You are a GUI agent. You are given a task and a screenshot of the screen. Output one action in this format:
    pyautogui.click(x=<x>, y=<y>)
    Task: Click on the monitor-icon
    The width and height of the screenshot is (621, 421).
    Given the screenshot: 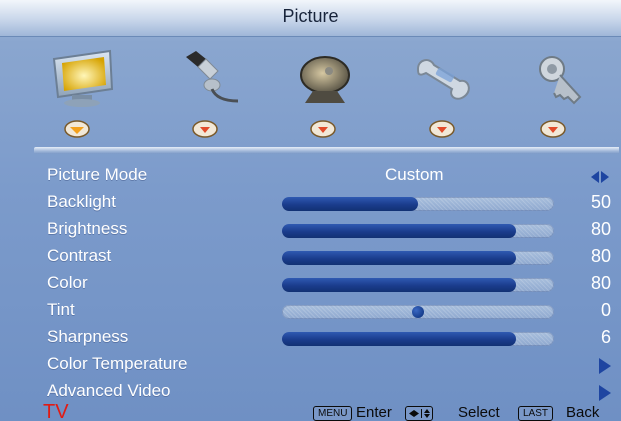 What is the action you would take?
    pyautogui.click(x=83, y=78)
    